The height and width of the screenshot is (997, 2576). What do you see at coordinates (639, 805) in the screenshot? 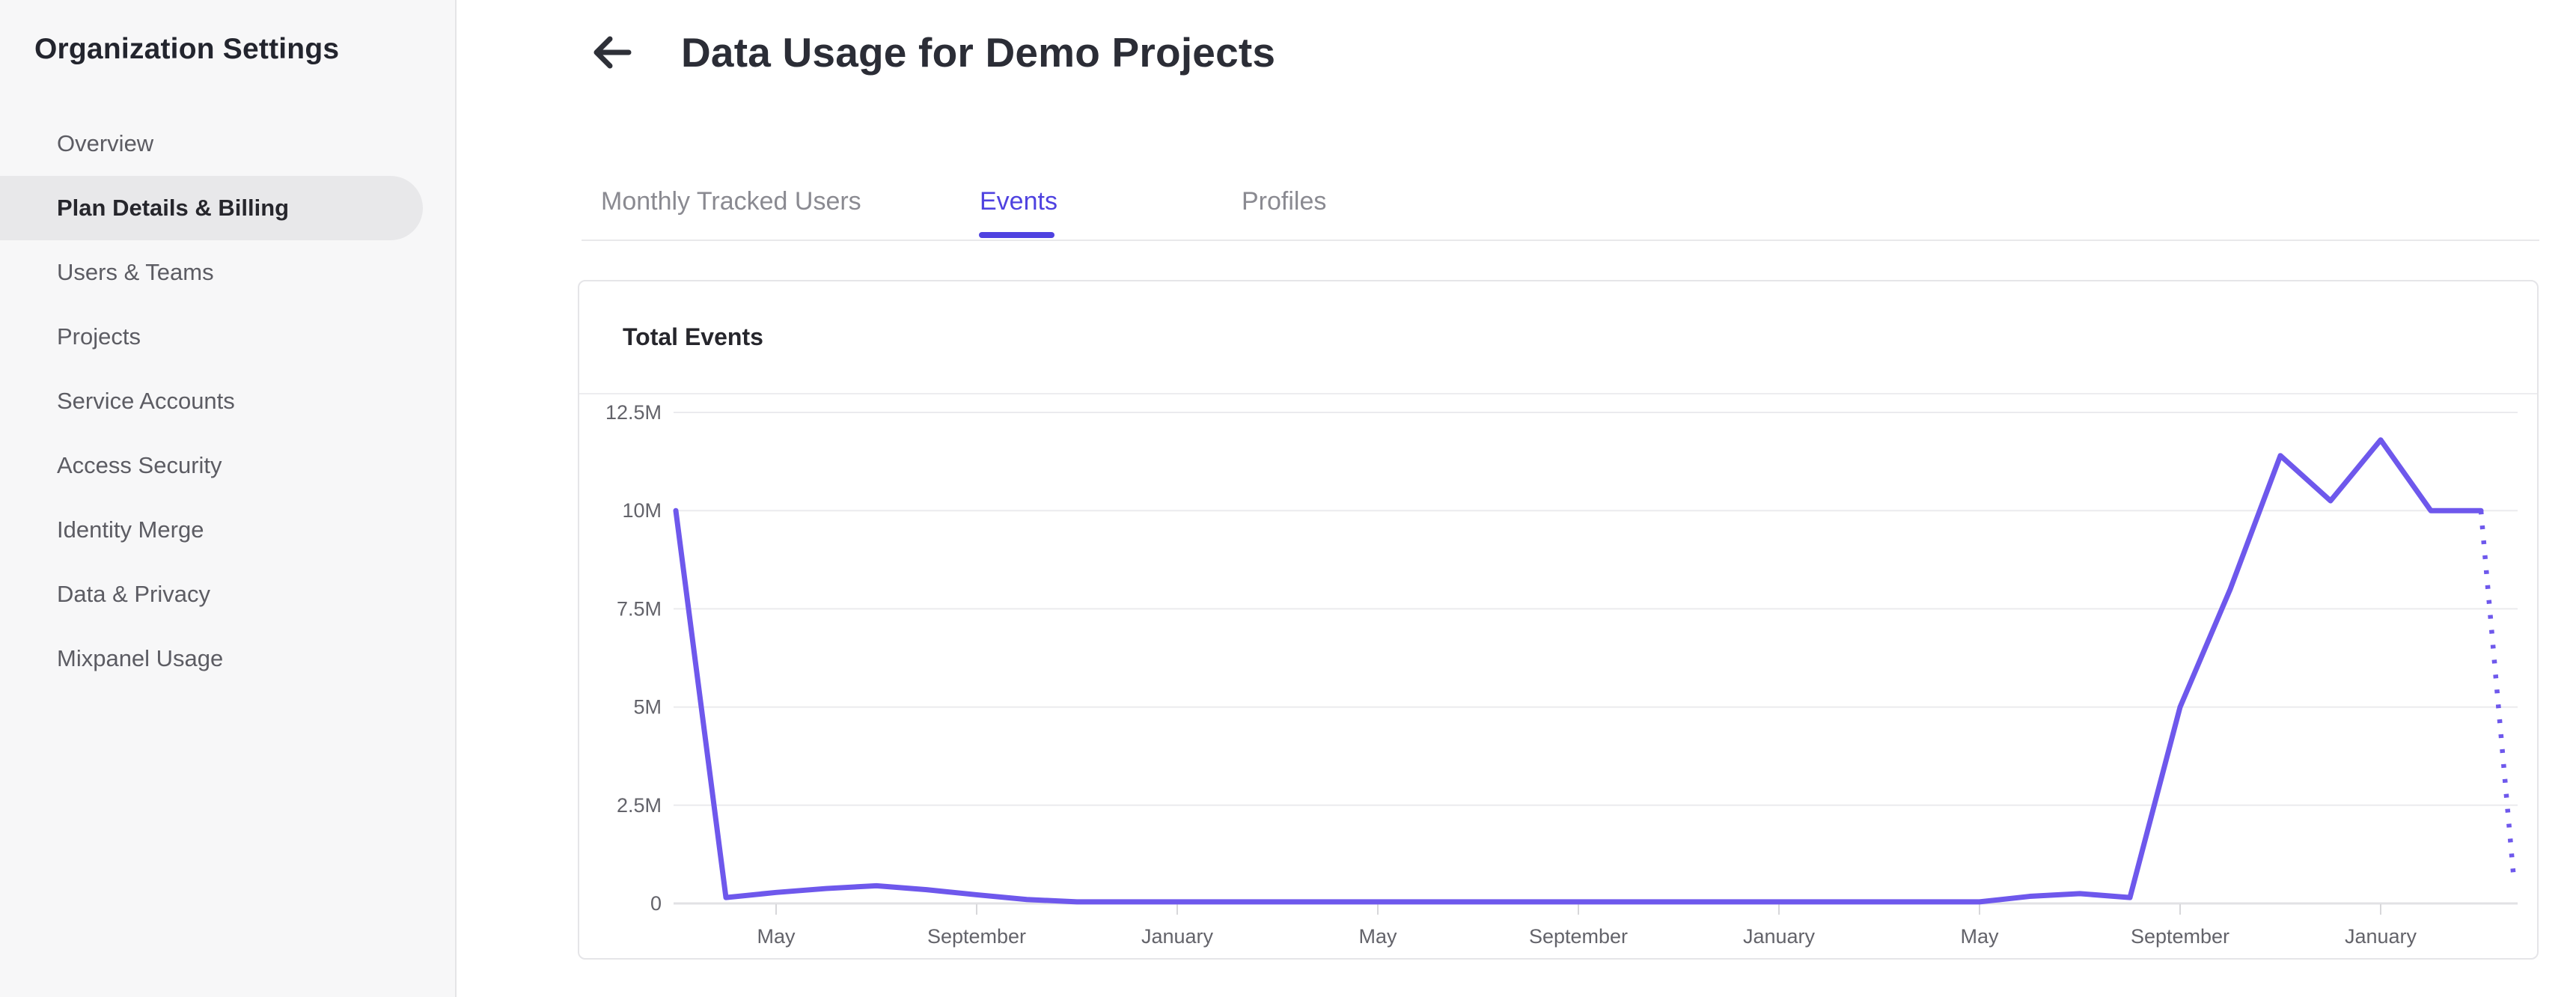
I see `y-tick-label: 2.5M` at bounding box center [639, 805].